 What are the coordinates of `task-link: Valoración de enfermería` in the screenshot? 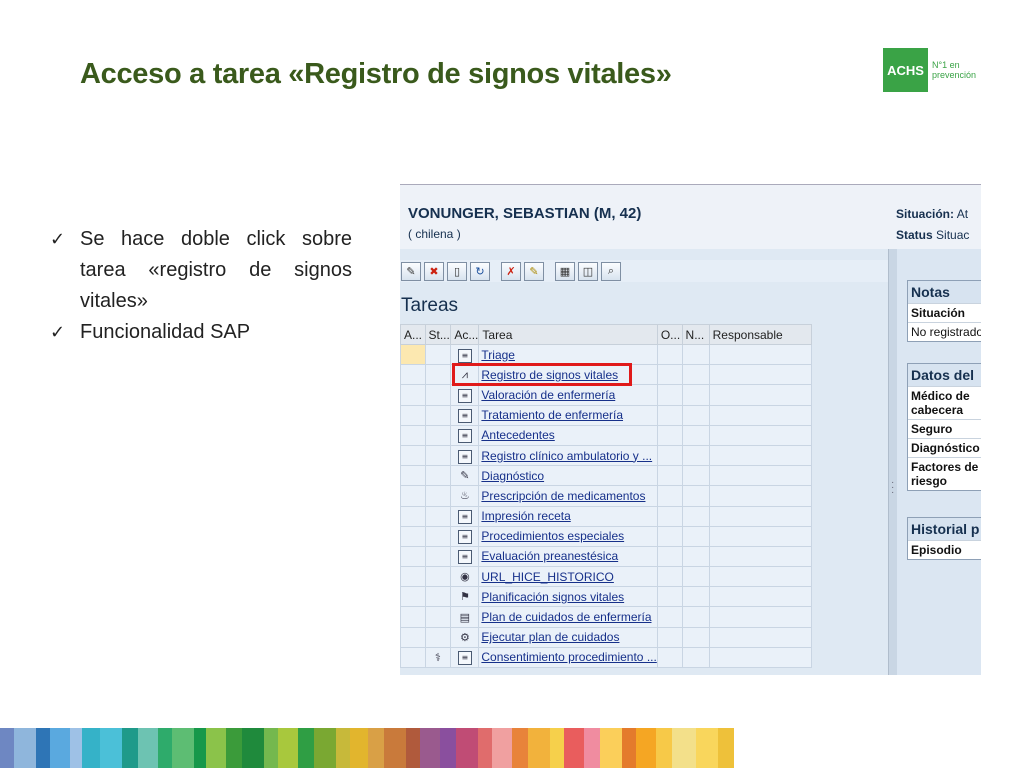 It's located at (548, 395).